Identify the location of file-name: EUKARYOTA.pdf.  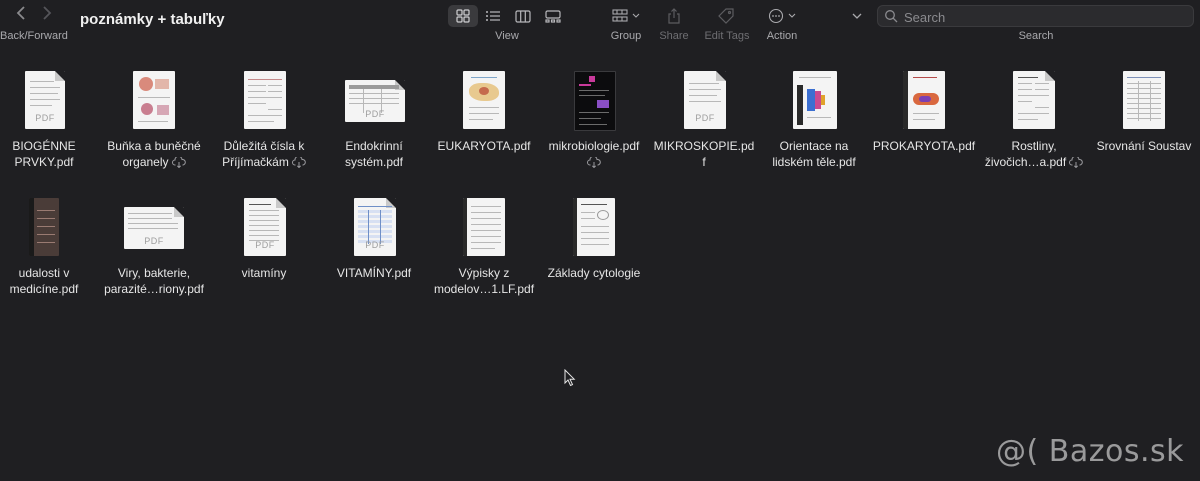
(484, 146).